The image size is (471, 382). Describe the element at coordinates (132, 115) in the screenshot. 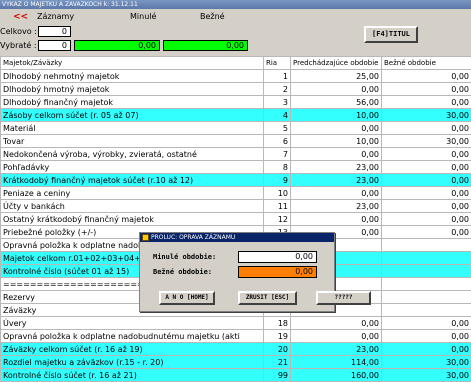

I see `row-name-cell: Zásoby celkom súčet (r. 05 až 07)` at that location.